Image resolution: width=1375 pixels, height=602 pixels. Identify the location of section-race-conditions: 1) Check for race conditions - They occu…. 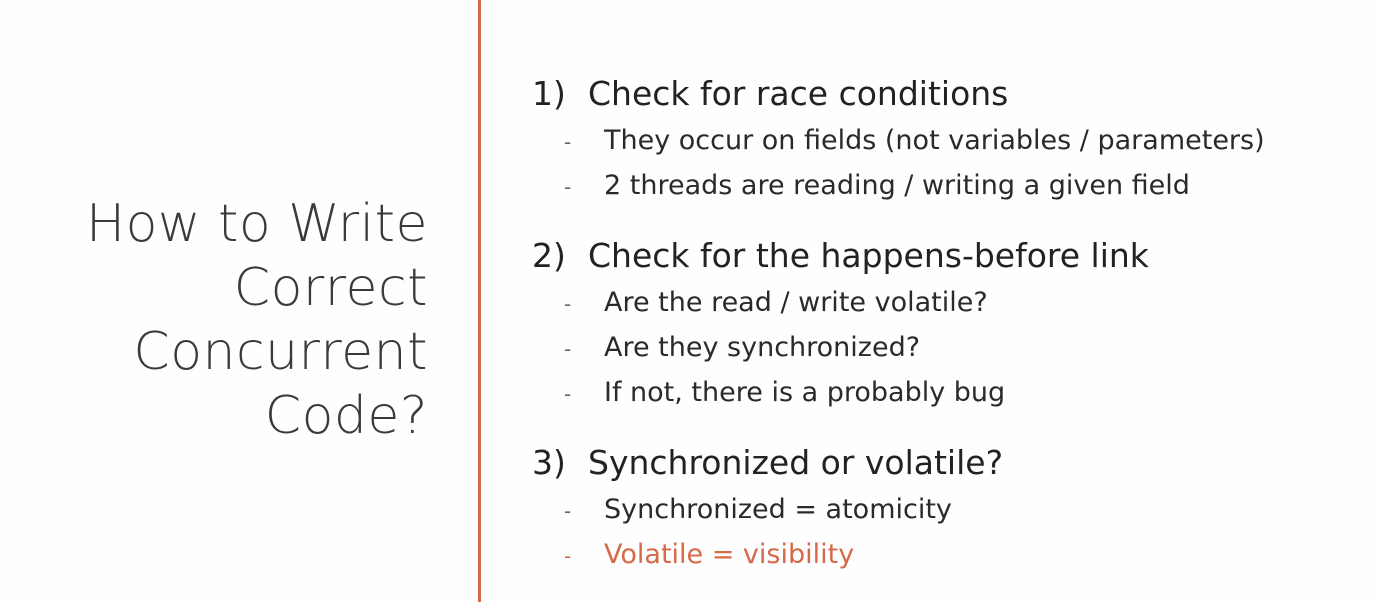
(952, 139).